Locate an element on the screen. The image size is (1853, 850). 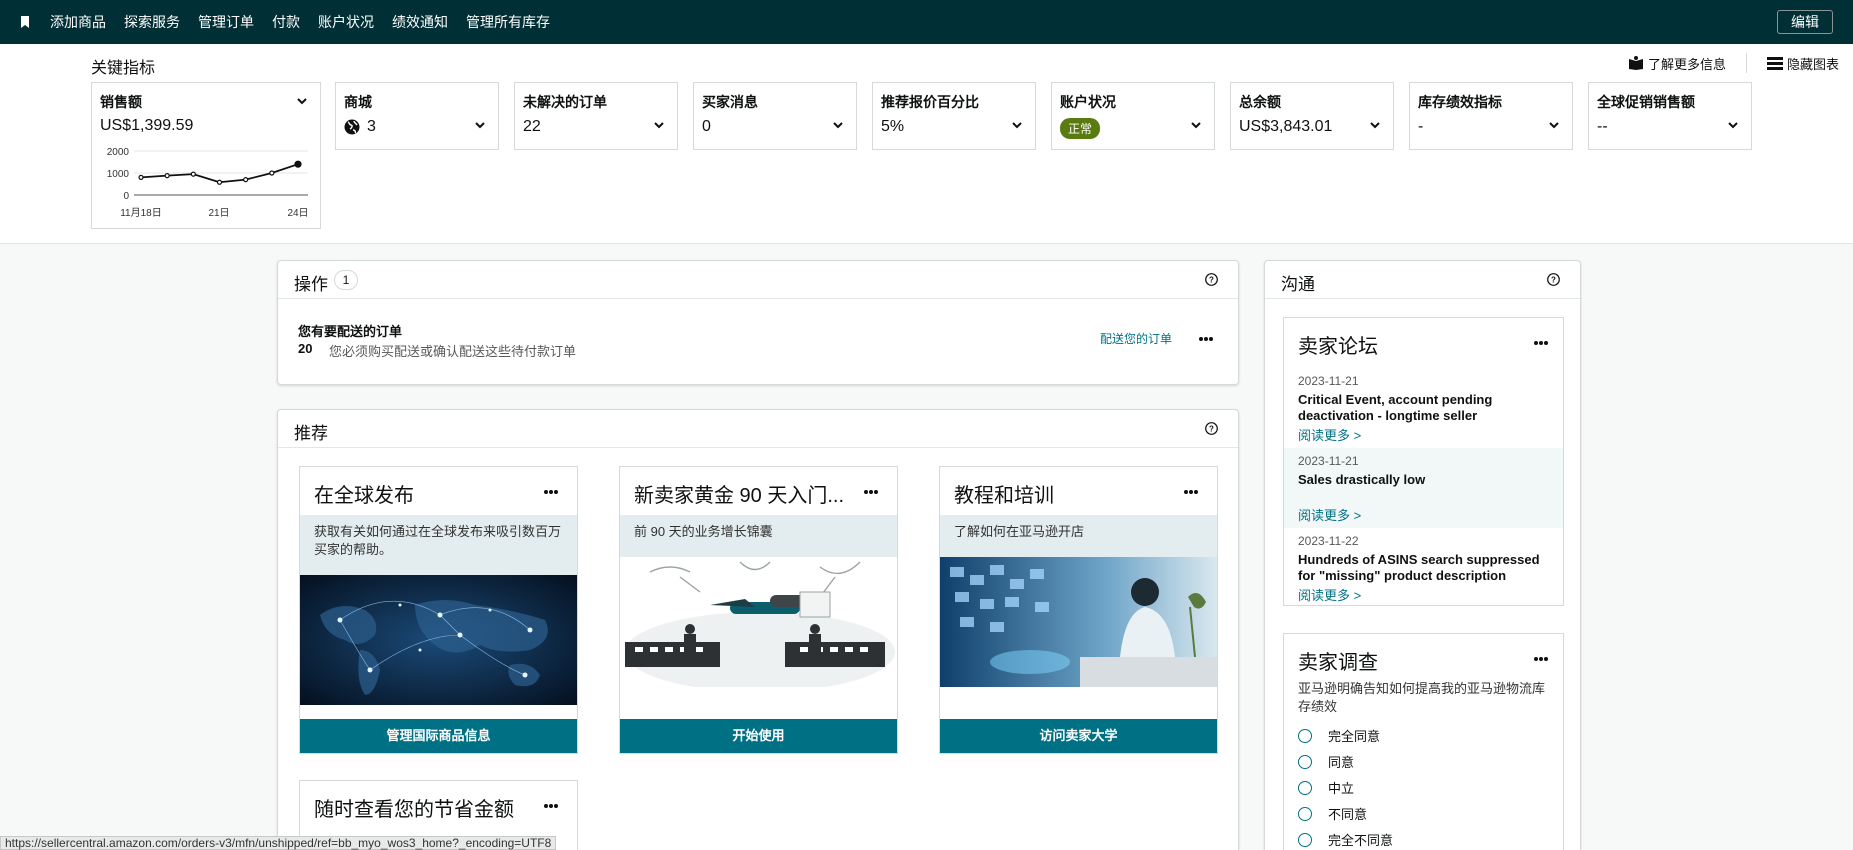
recommendations-header: 推荐 ? is located at coordinates (758, 429).